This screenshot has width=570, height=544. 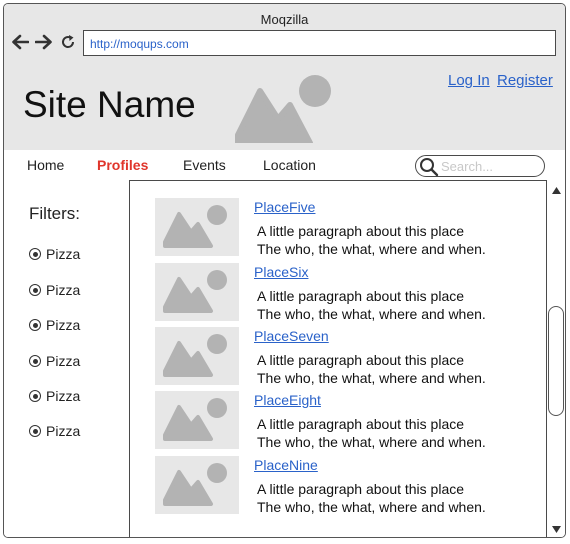 What do you see at coordinates (68, 42) in the screenshot?
I see `reload-icon` at bounding box center [68, 42].